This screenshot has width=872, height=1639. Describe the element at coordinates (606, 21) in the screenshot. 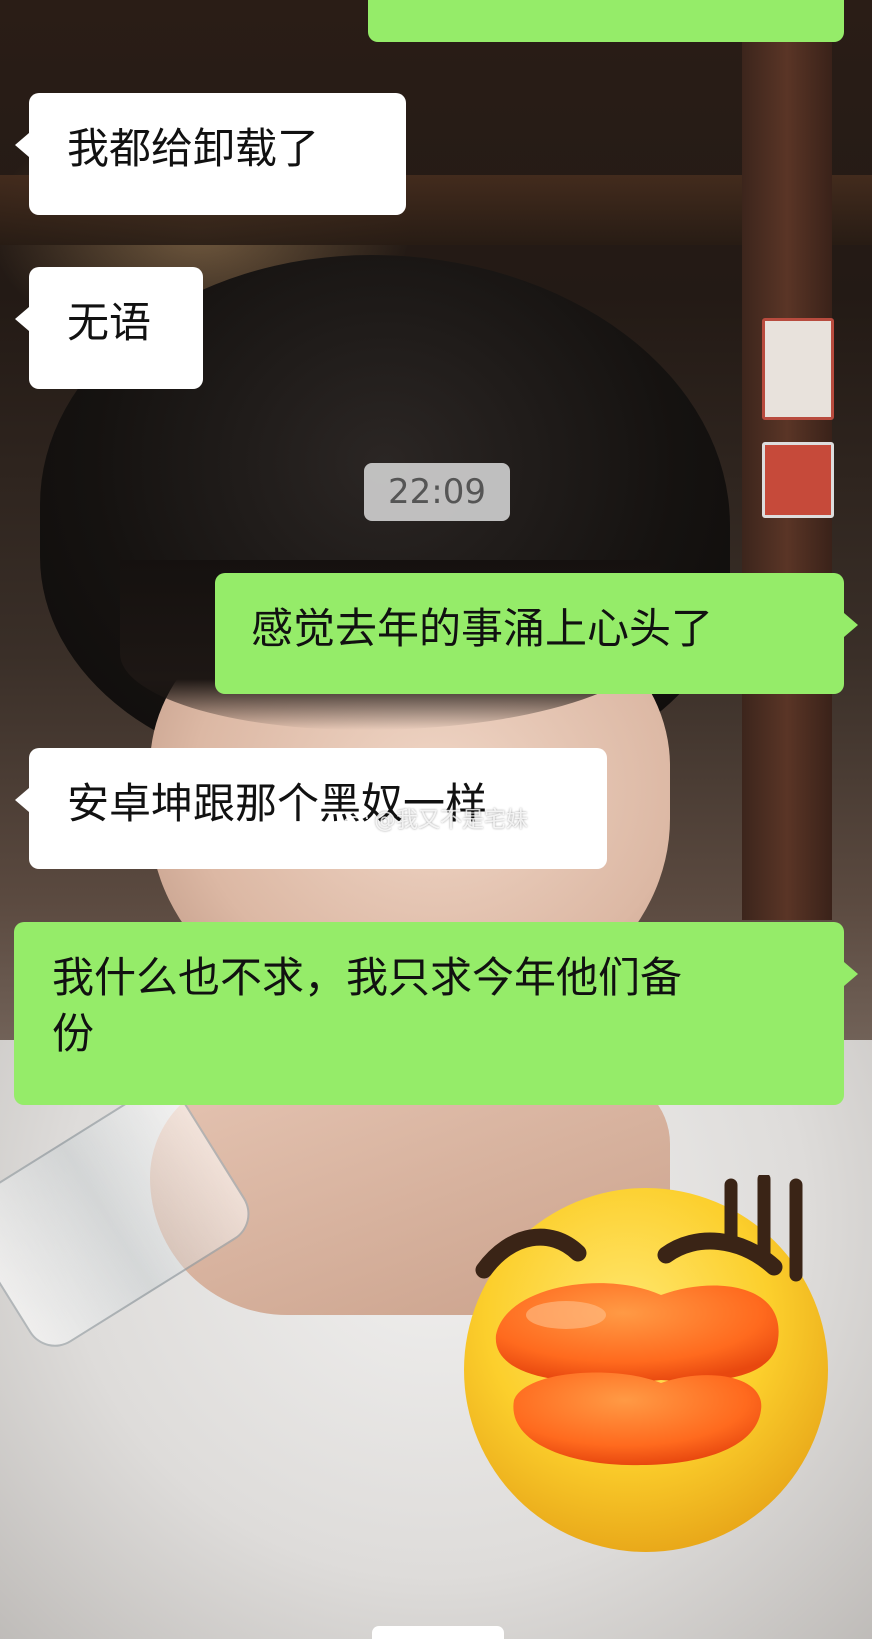

I see `message-bubble-outgoing` at that location.